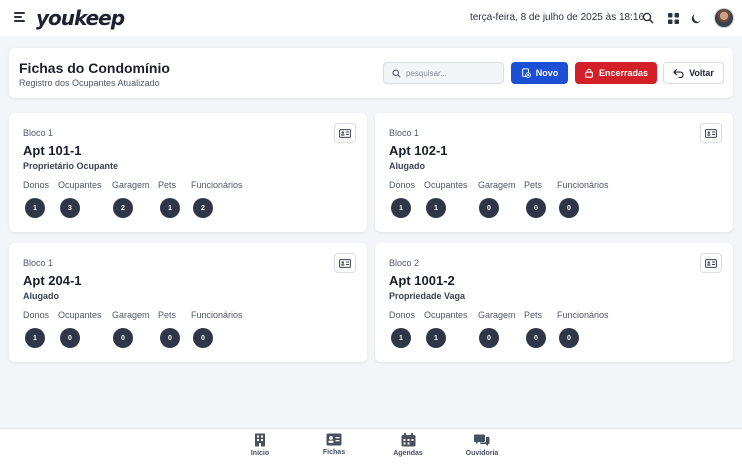 The height and width of the screenshot is (464, 742). Describe the element at coordinates (203, 208) in the screenshot. I see `stat-badge-staff: 2` at that location.